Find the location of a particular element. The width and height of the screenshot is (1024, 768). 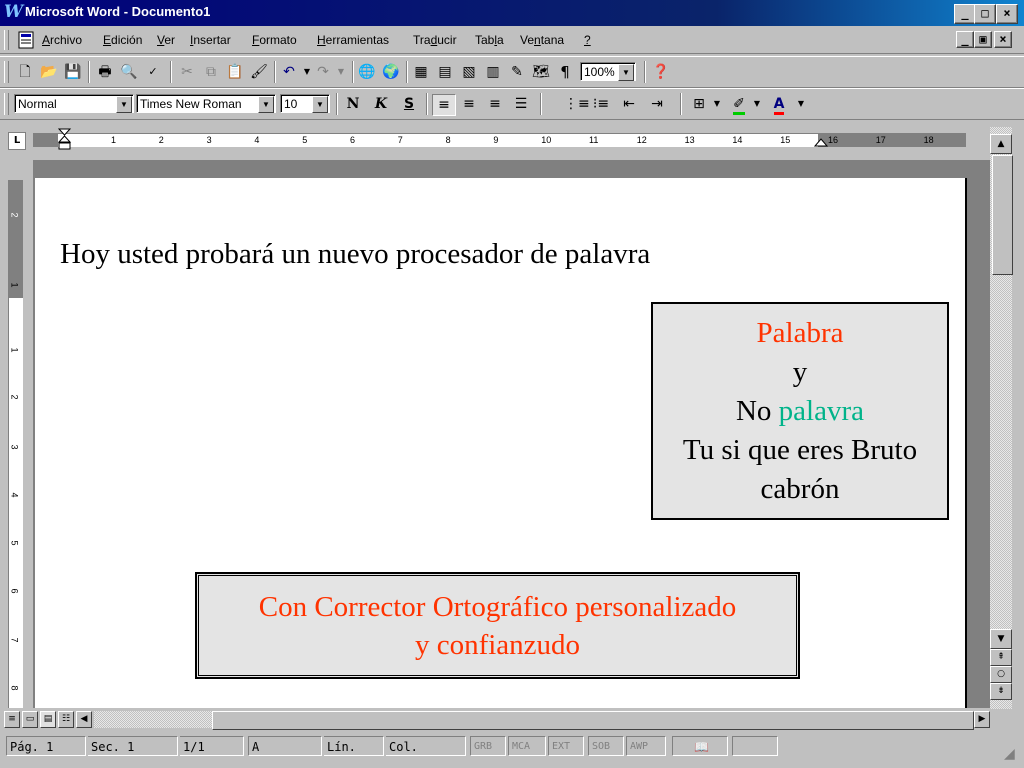

paste-icon: 📋 is located at coordinates (235, 72).